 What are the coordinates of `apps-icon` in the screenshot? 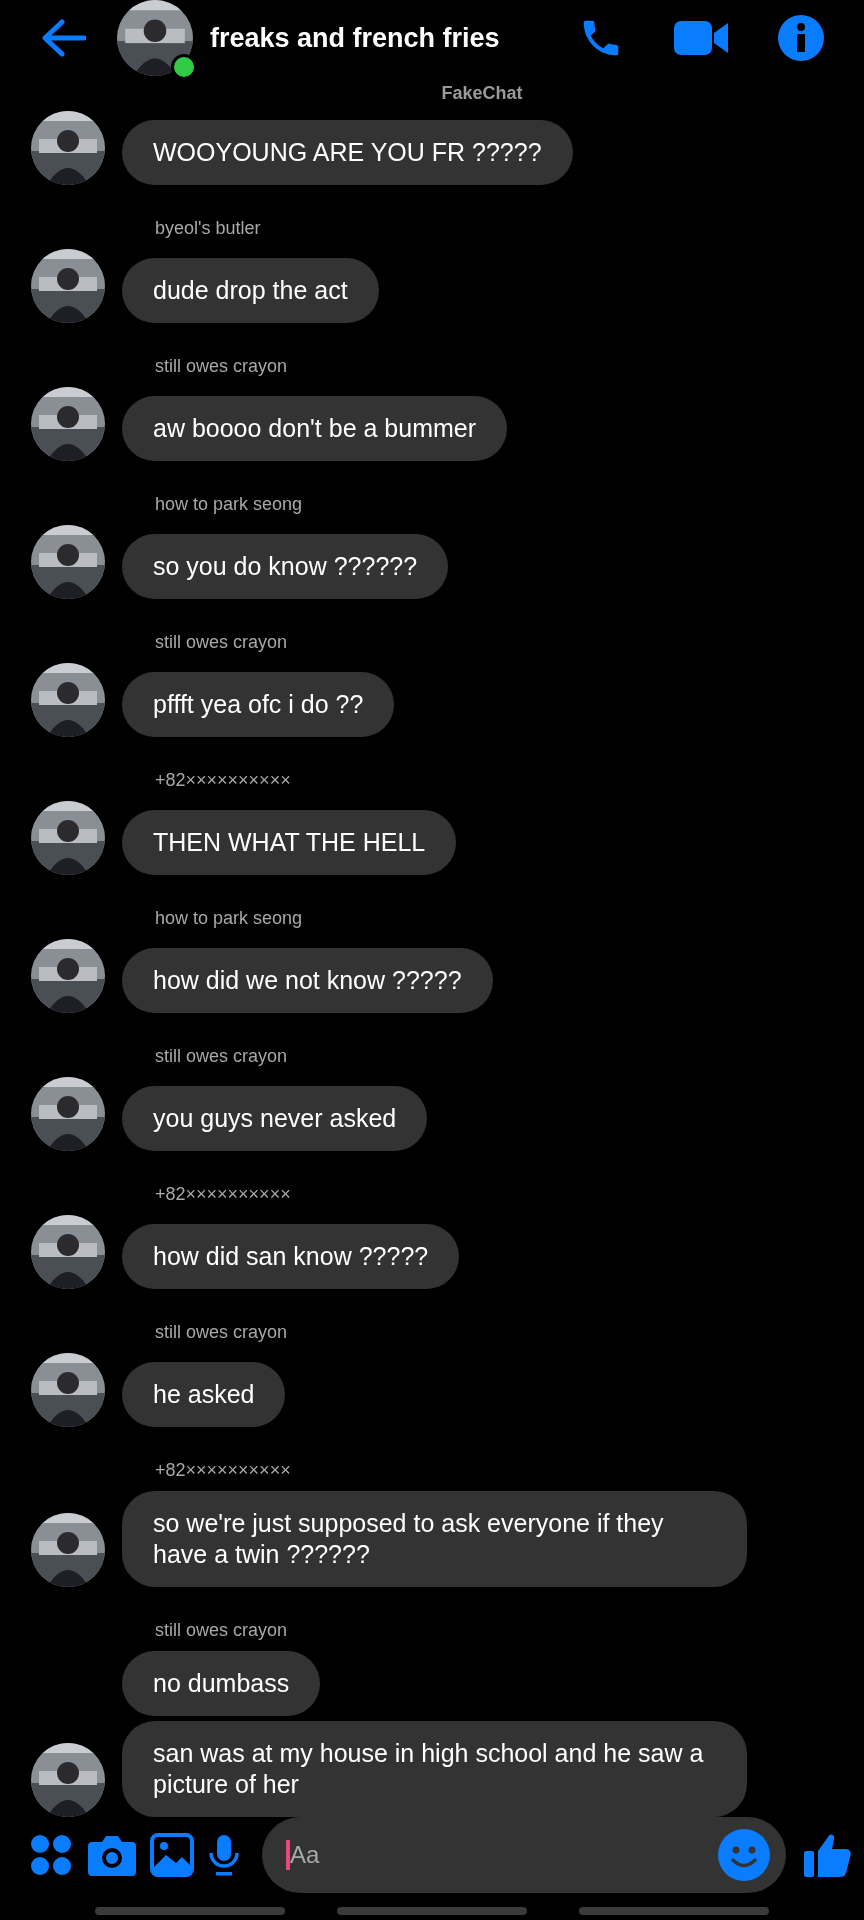 It's located at (51, 1855).